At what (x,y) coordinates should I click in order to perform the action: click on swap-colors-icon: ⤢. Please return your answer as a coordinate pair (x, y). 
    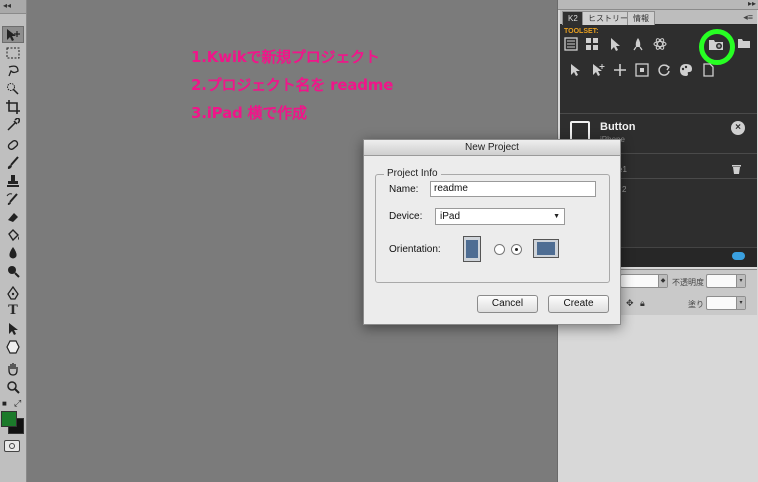
    Looking at the image, I should click on (17, 403).